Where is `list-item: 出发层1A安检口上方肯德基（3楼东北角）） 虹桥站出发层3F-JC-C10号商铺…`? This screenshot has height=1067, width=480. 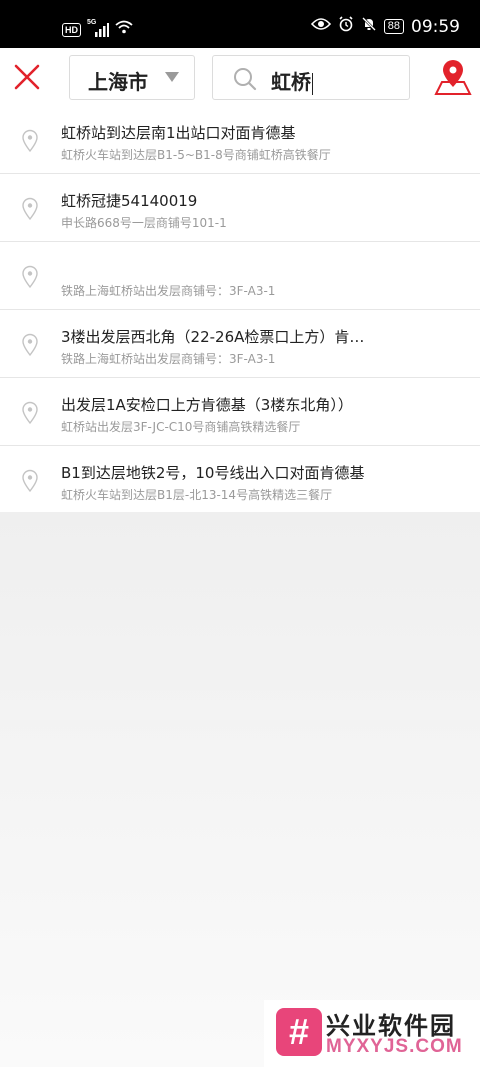 list-item: 出发层1A安检口上方肯德基（3楼东北角）） 虹桥站出发层3F-JC-C10号商铺… is located at coordinates (240, 412).